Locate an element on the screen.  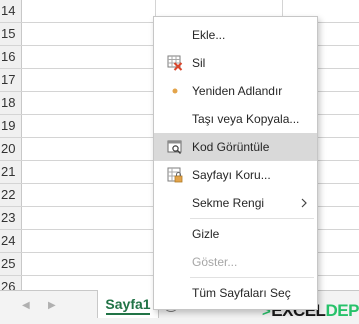
scroll-tabs-right-icon: ▶ is located at coordinates (52, 306).